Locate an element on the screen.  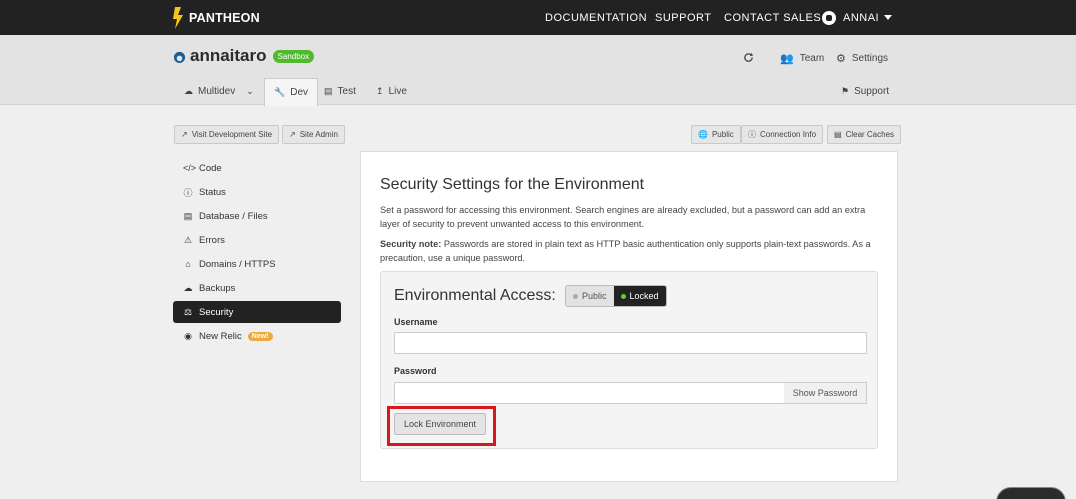
tab-live: ↥ Live is located at coordinates (391, 91).